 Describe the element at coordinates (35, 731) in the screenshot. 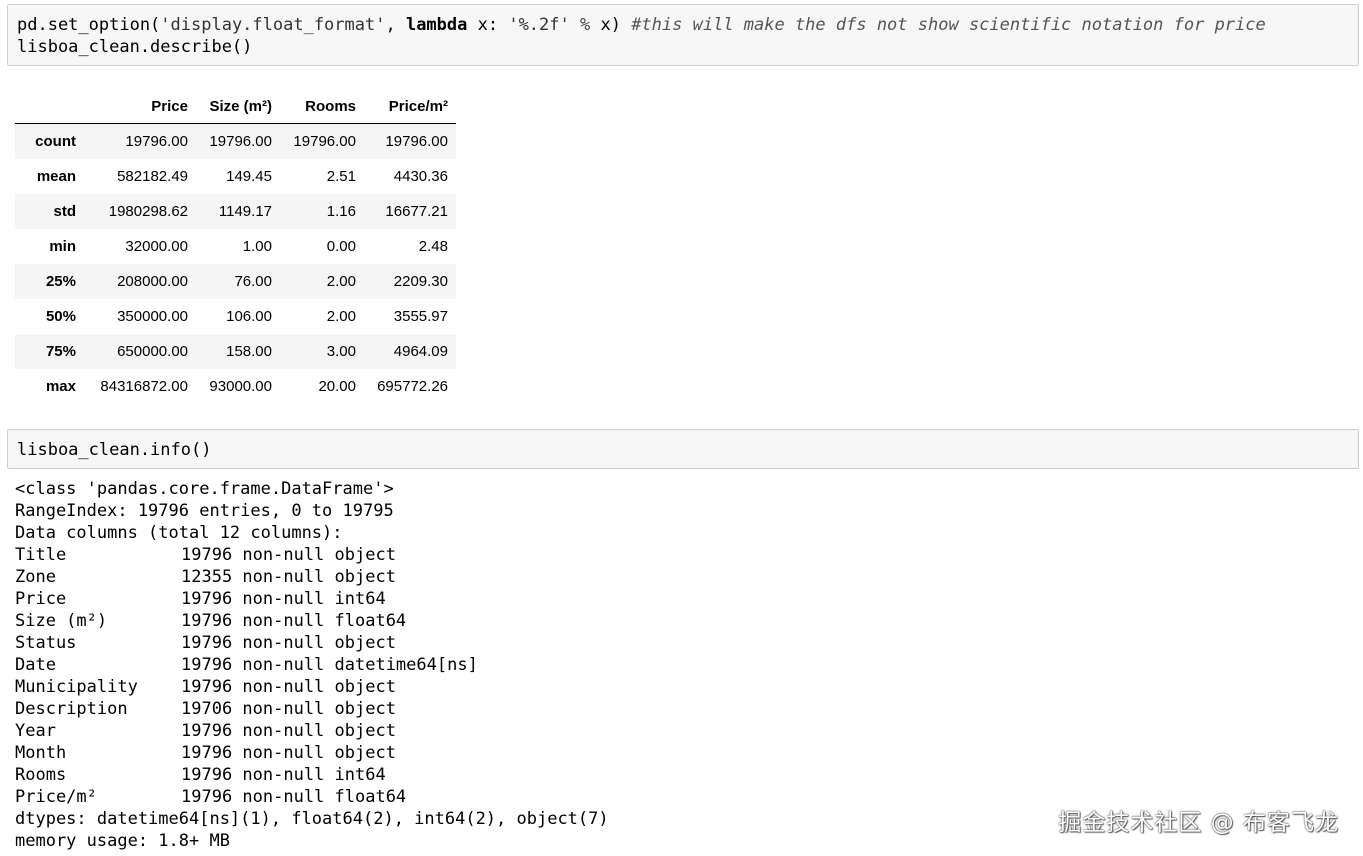

I see `info-column-name: Year` at that location.